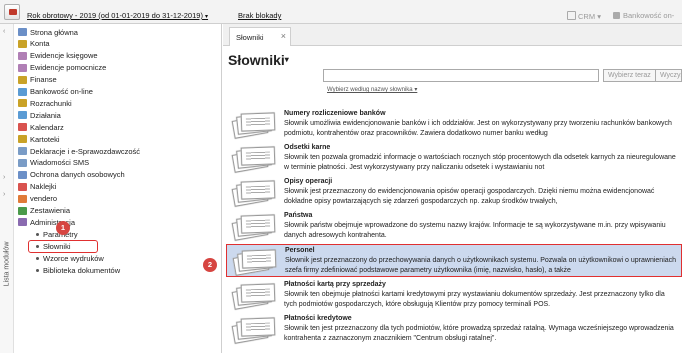 The image size is (682, 353). I want to click on sidebar-item-label: Ochrona danych osobowych, so click(77, 175).